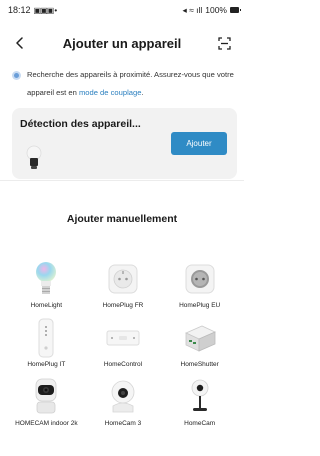 This screenshot has height=456, width=320. I want to click on device-tile-homecam-3: HomeCam 3, so click(123, 405).